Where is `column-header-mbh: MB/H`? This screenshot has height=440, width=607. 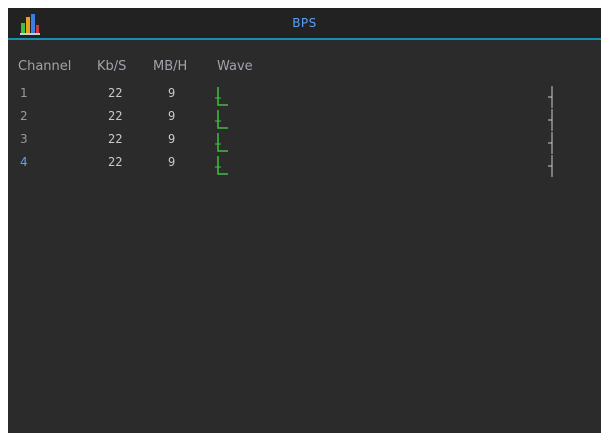
column-header-mbh: MB/H is located at coordinates (170, 66).